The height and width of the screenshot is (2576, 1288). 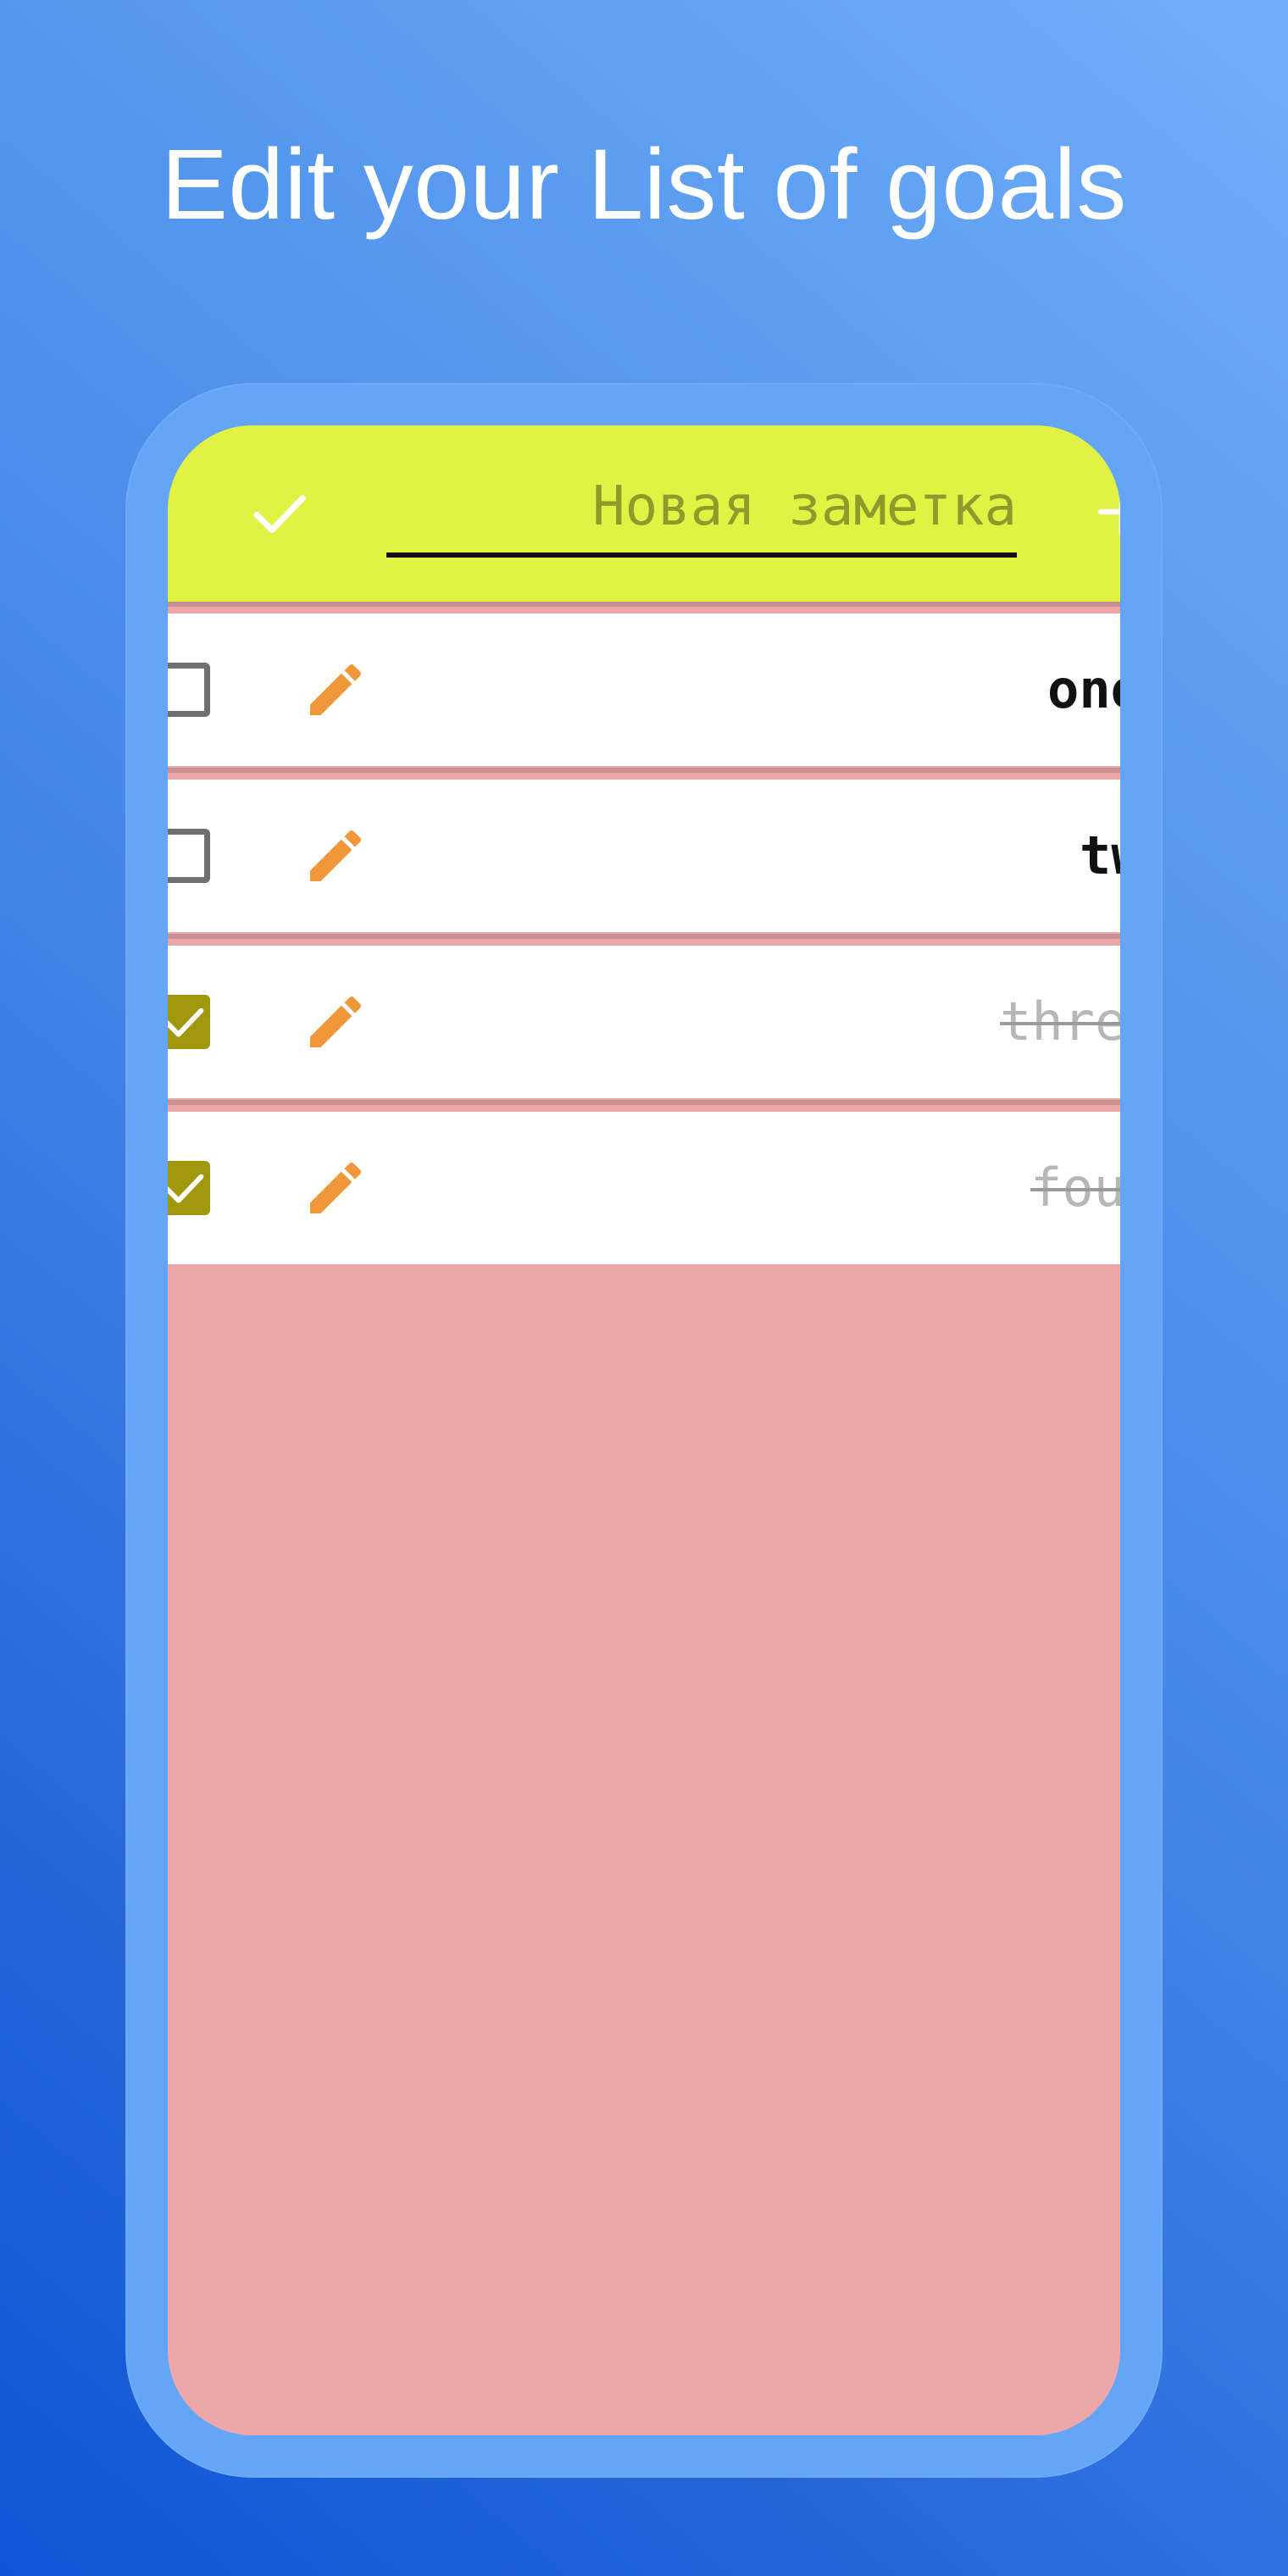 I want to click on headline: Edit your List of goals, so click(x=644, y=185).